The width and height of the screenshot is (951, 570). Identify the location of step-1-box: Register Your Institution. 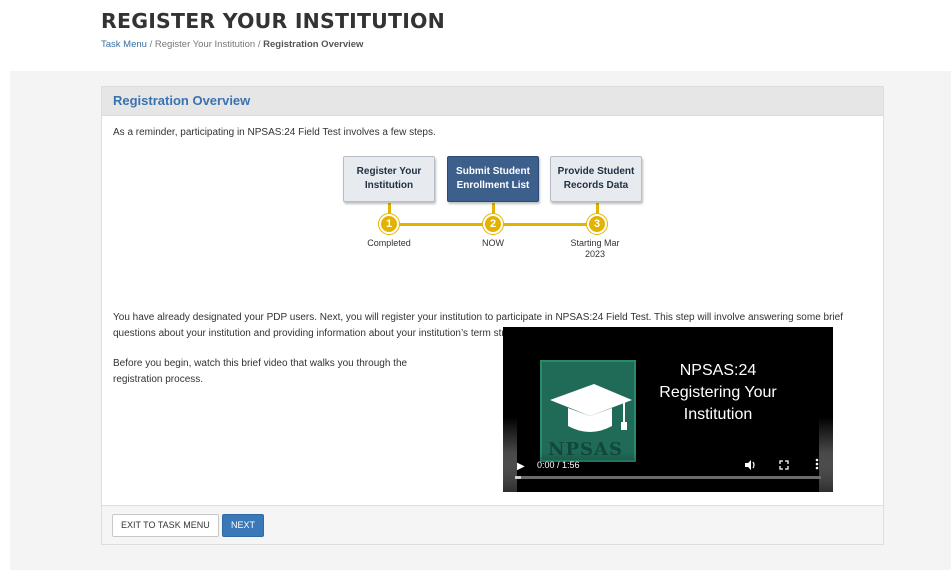
(389, 179).